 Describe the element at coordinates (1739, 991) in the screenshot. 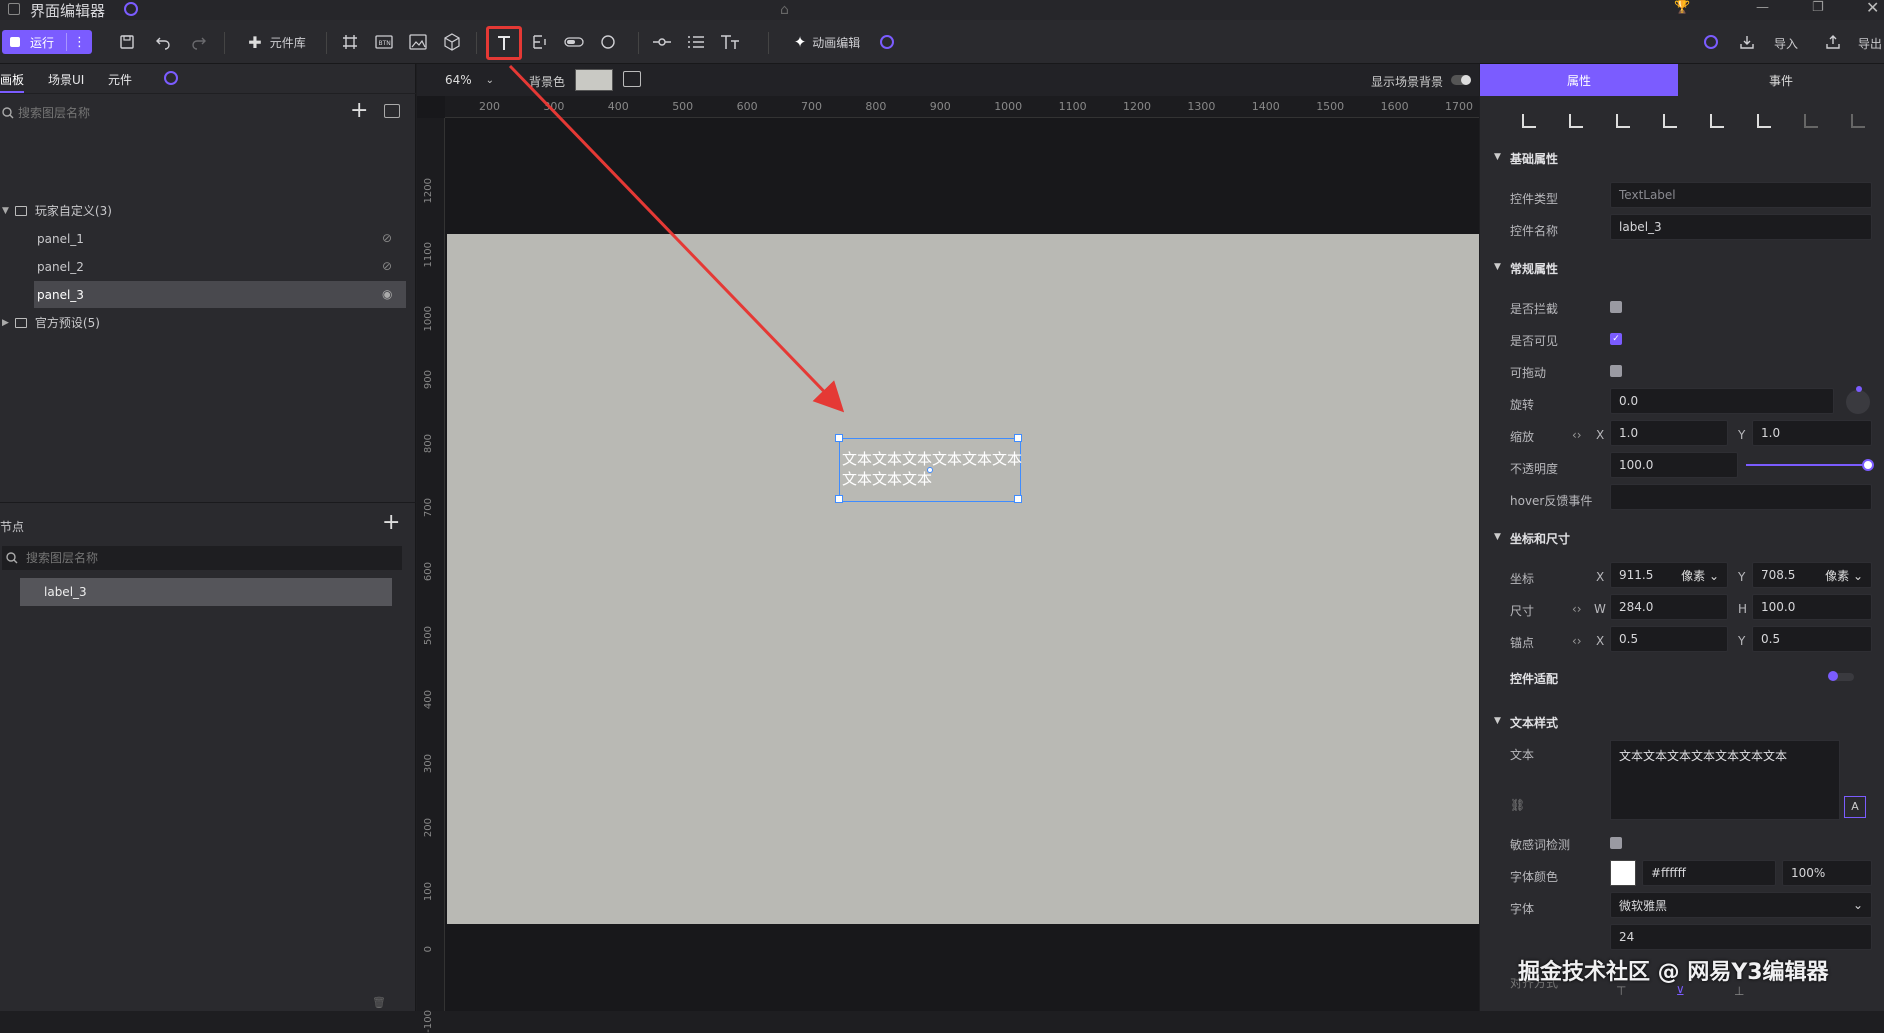

I see `align-bottom-icon: ⊥` at that location.